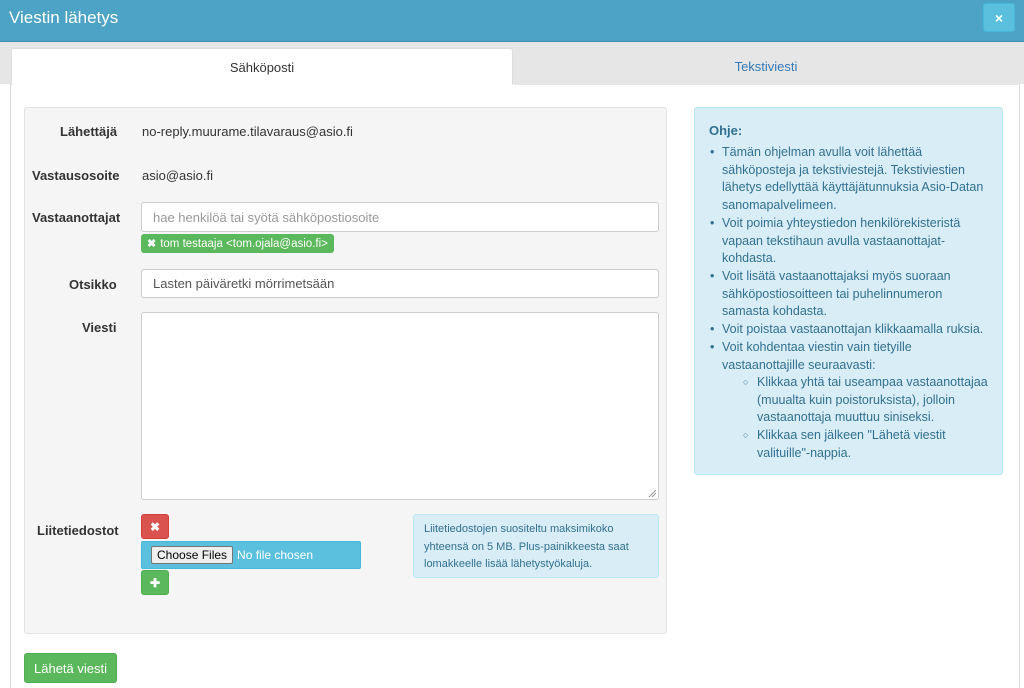  I want to click on recipient-tag: ✖ tom testaaja <tom.ojala@asio.fi>, so click(237, 243).